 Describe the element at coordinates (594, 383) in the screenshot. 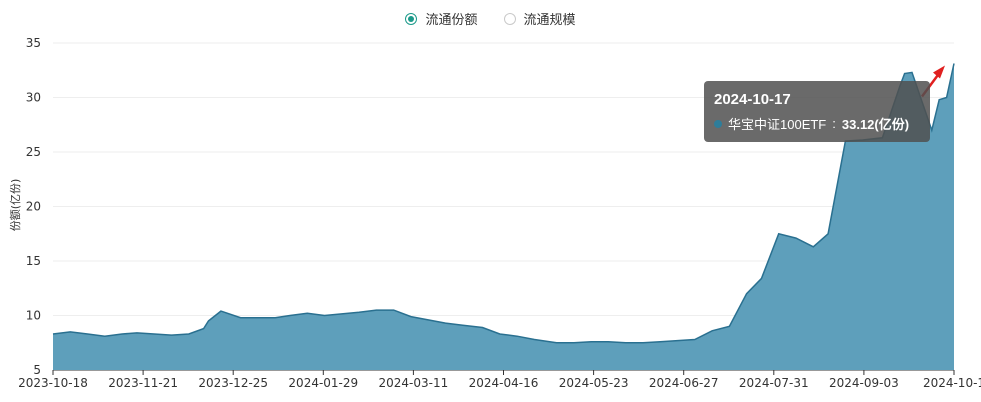

I see `x-tick-label: 2024-05-23` at that location.